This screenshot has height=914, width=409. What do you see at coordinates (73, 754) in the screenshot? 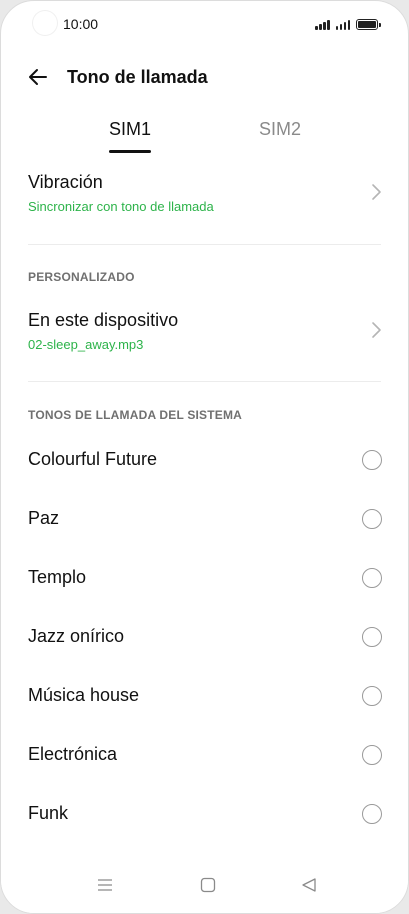
I see `ringtone-label: Electrónica` at bounding box center [73, 754].